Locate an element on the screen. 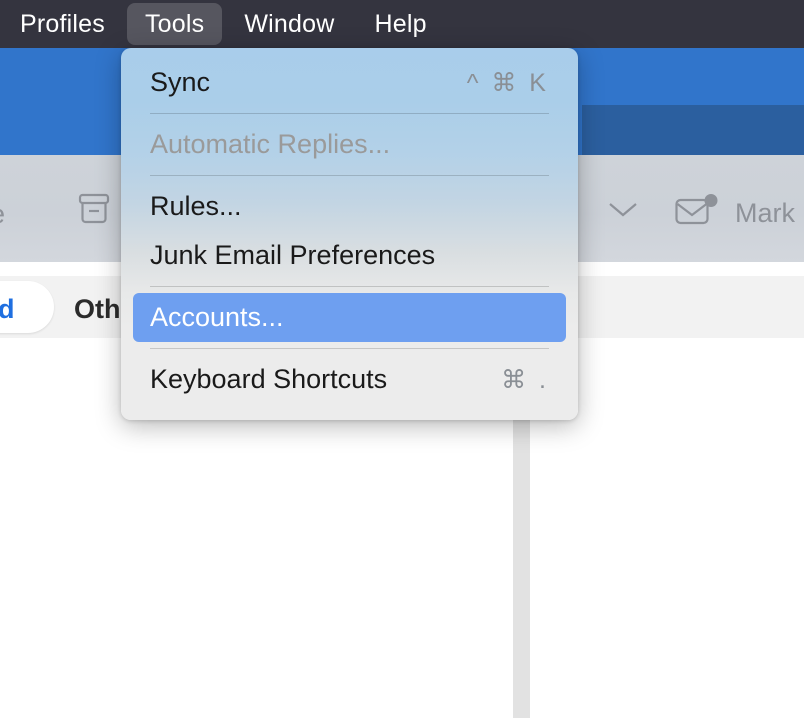 This screenshot has width=804, height=718. menu-item-label: Keyboard Shortcuts is located at coordinates (269, 379).